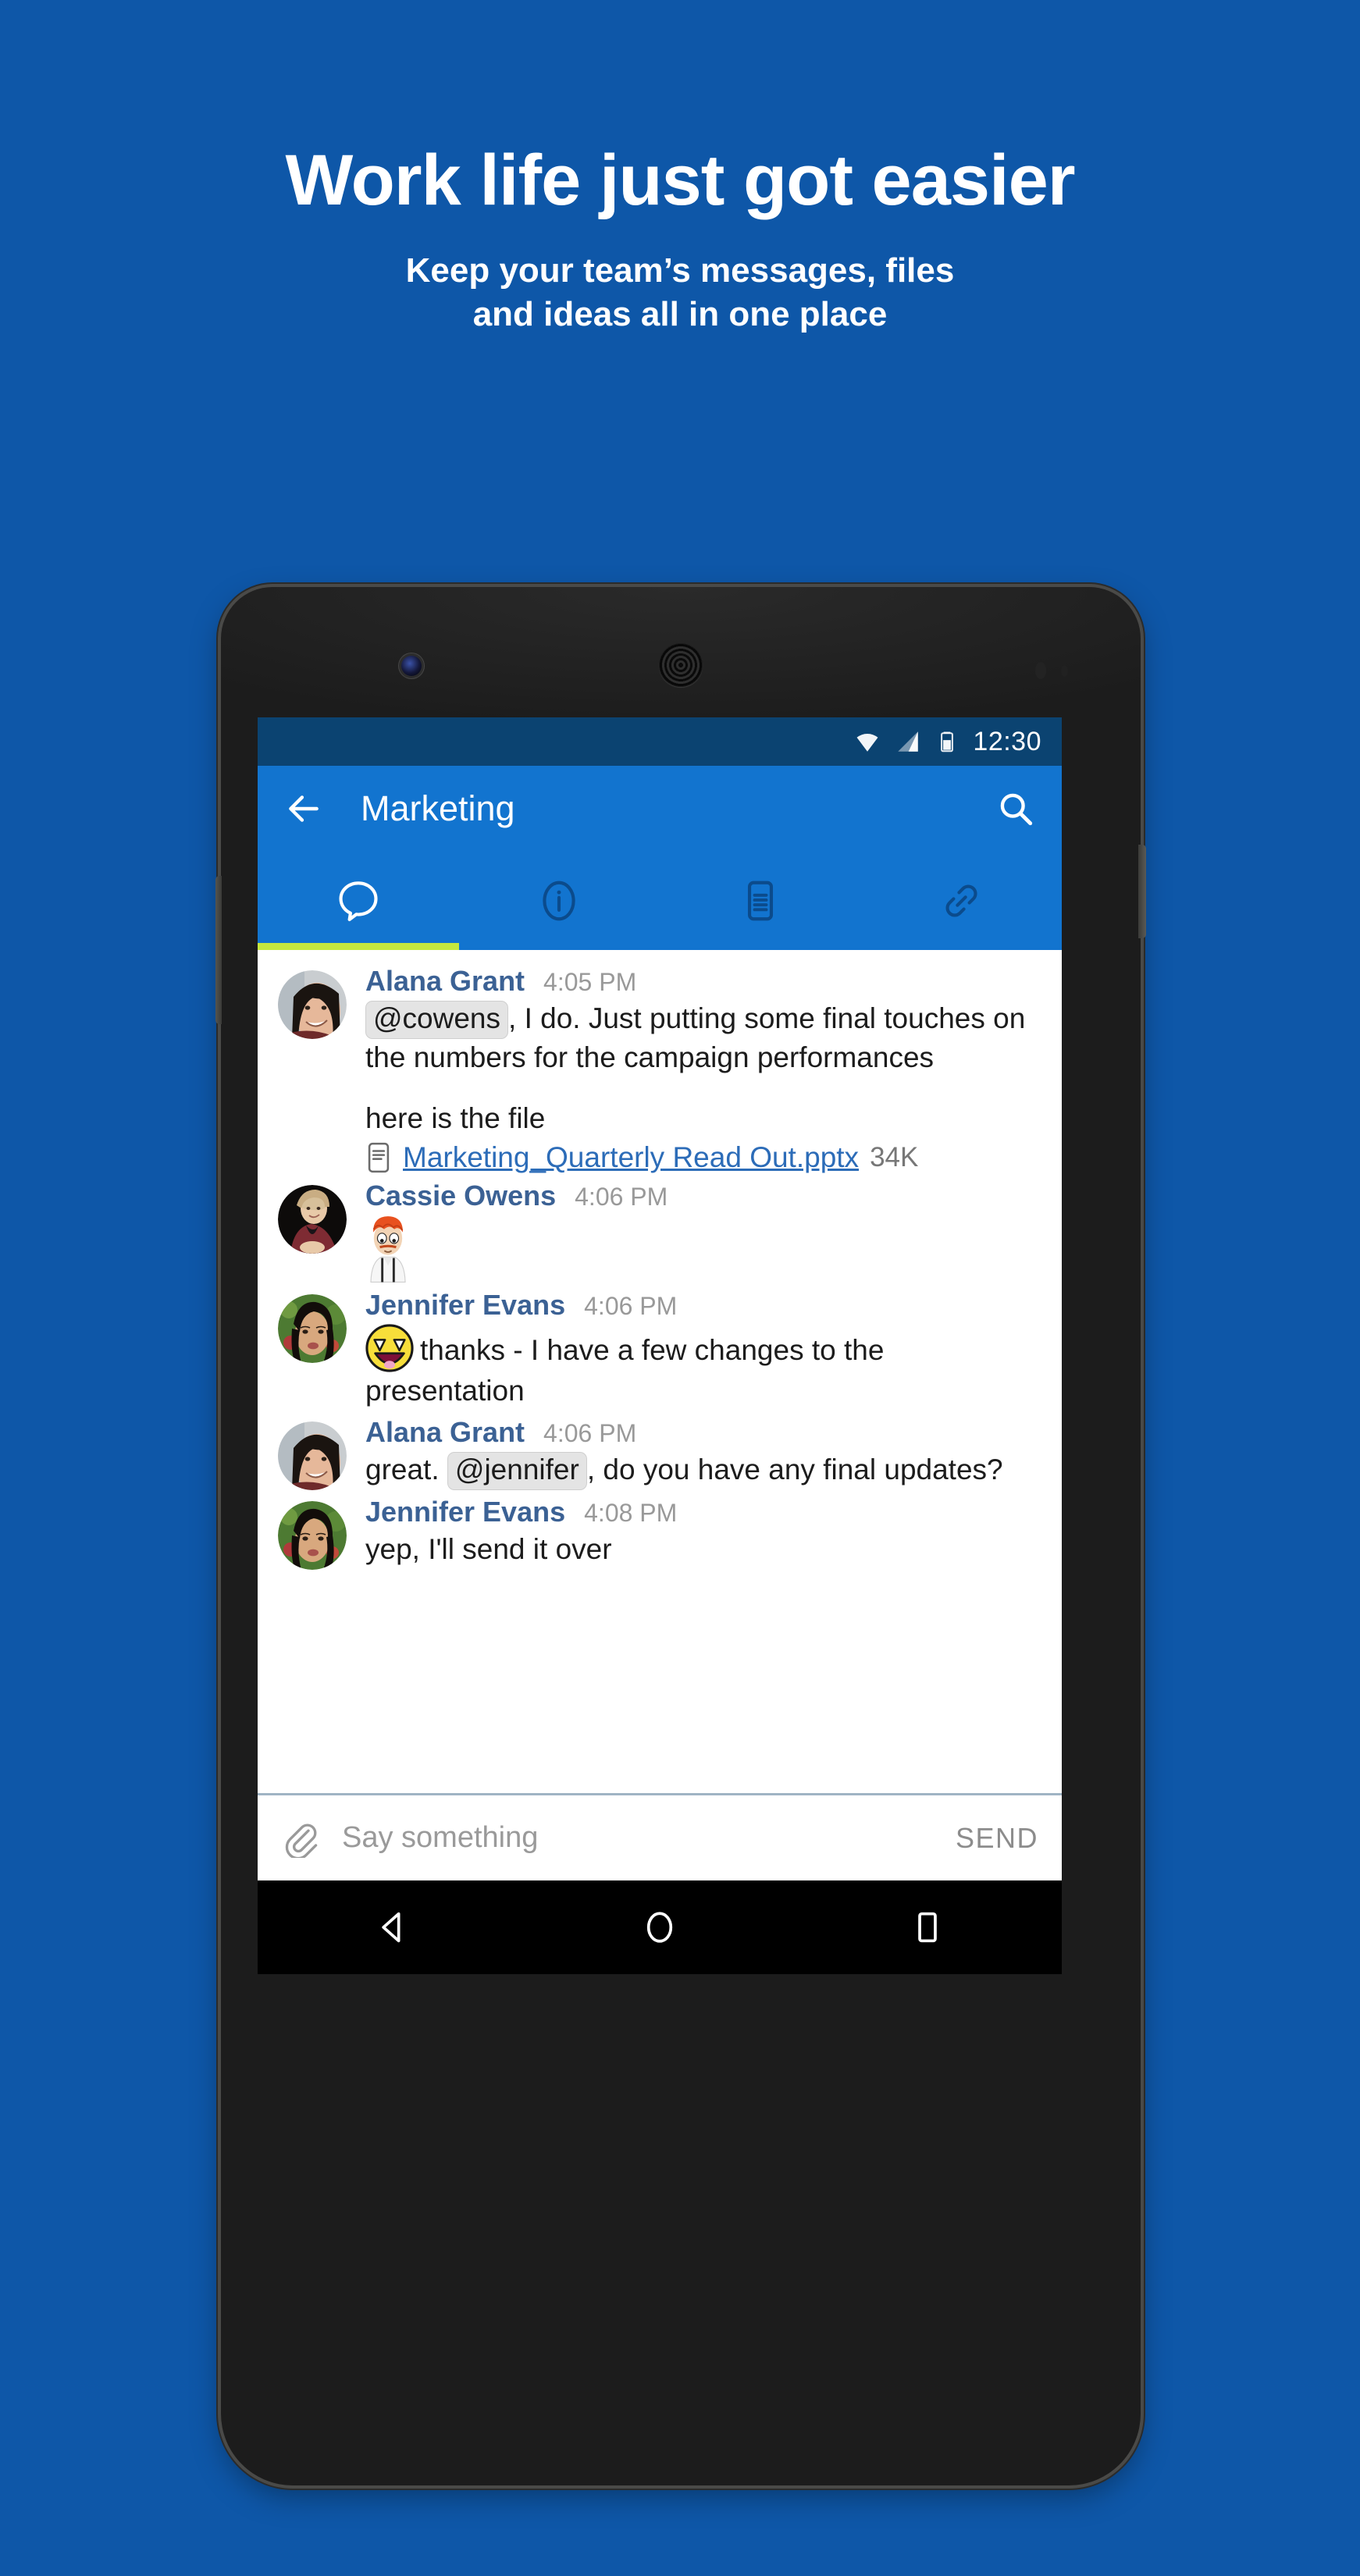  Describe the element at coordinates (1142, 891) in the screenshot. I see `power-button` at that location.